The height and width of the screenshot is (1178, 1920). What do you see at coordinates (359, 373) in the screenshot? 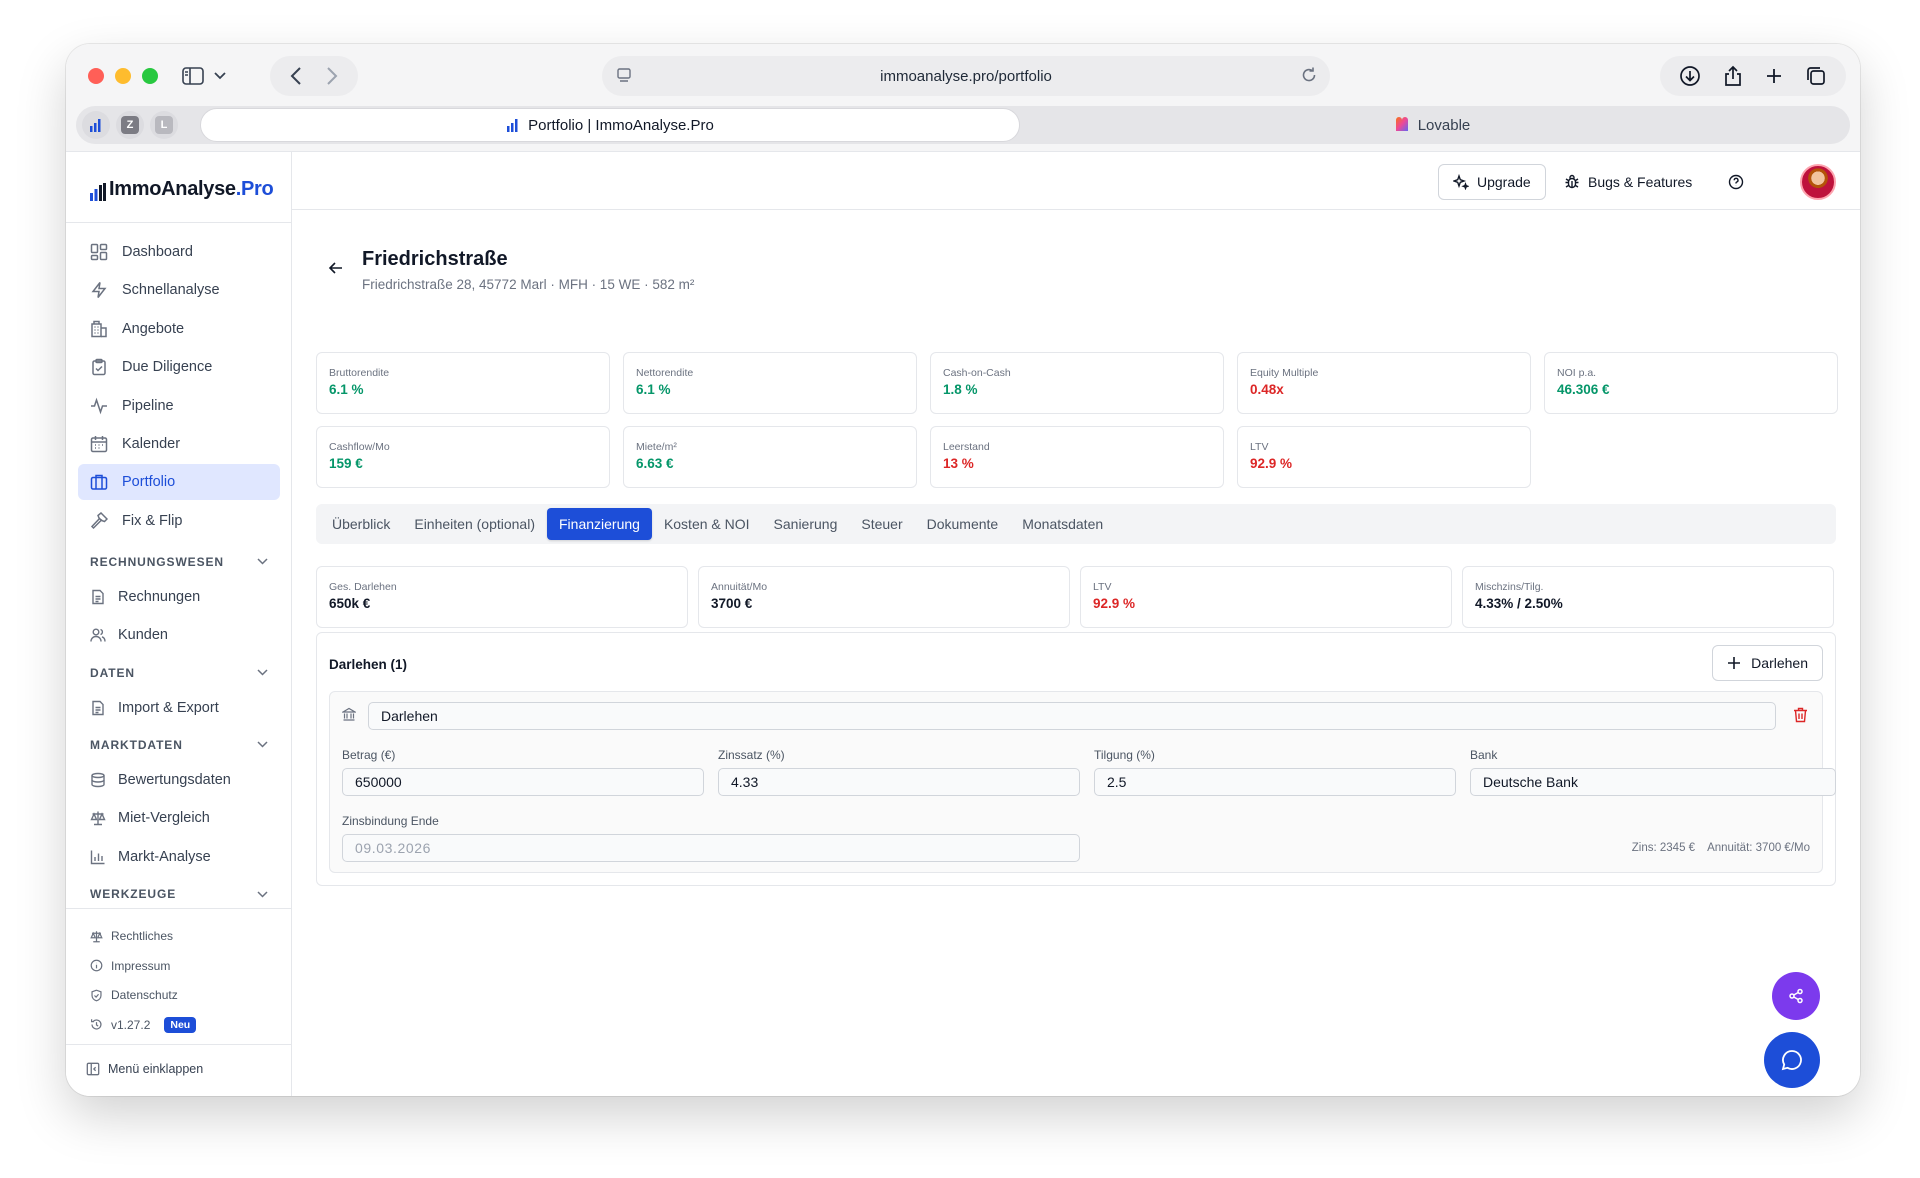
I see `kpi-label: Bruttorendite` at bounding box center [359, 373].